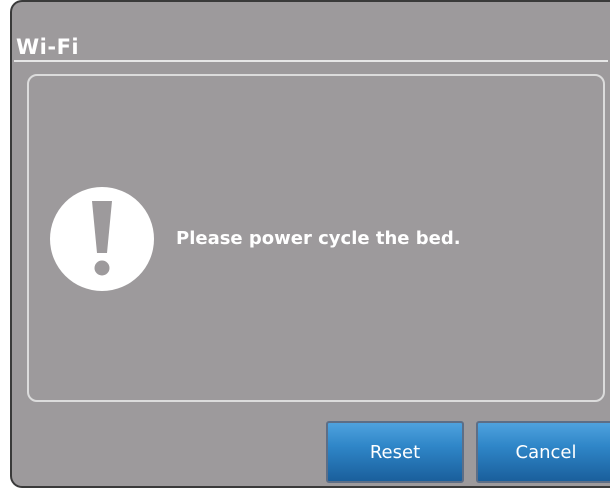 This screenshot has height=490, width=610. I want to click on reset-button: Reset, so click(395, 452).